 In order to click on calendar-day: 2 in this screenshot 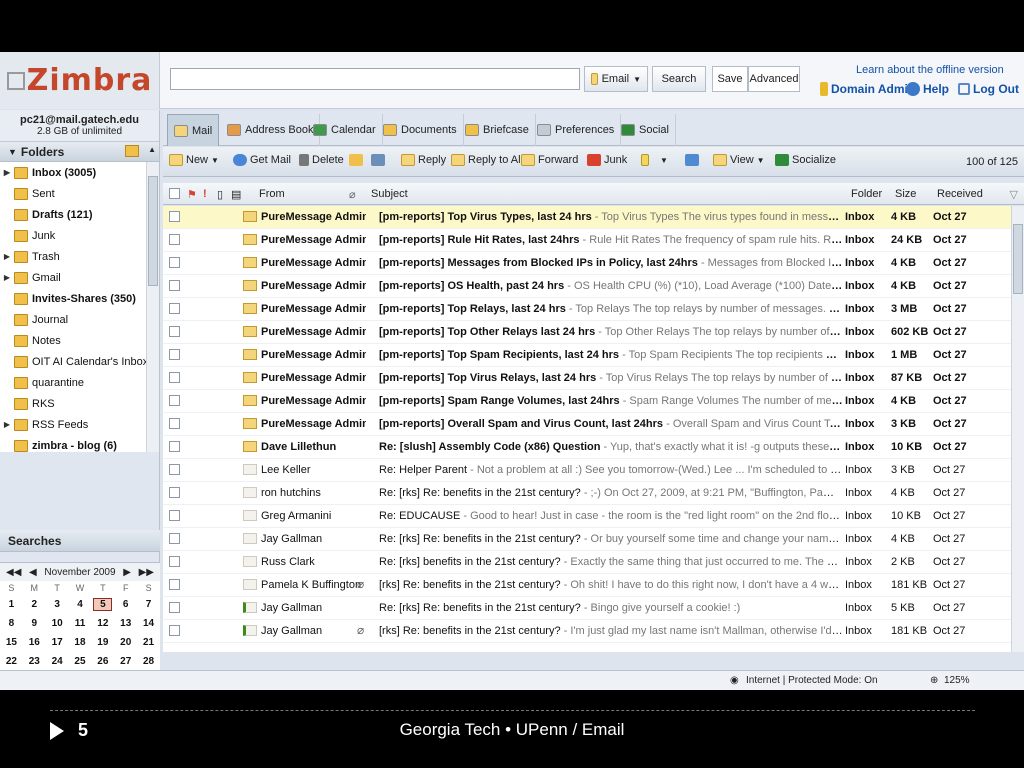, I will do `click(34, 604)`.